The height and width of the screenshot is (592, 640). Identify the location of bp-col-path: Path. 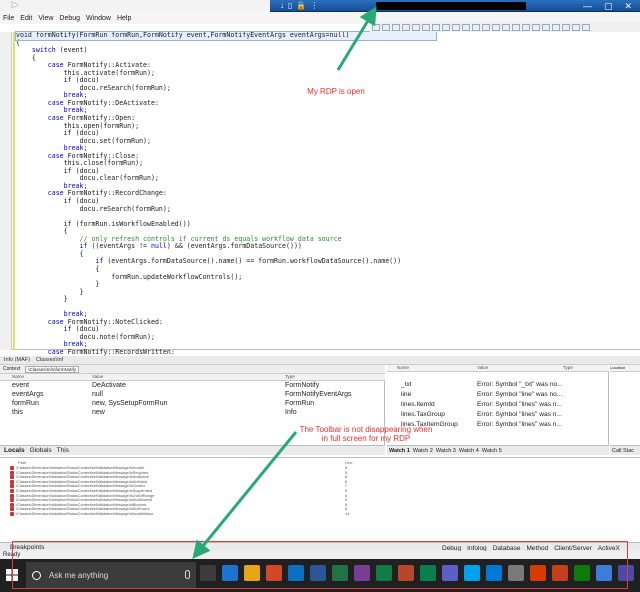
(22, 462).